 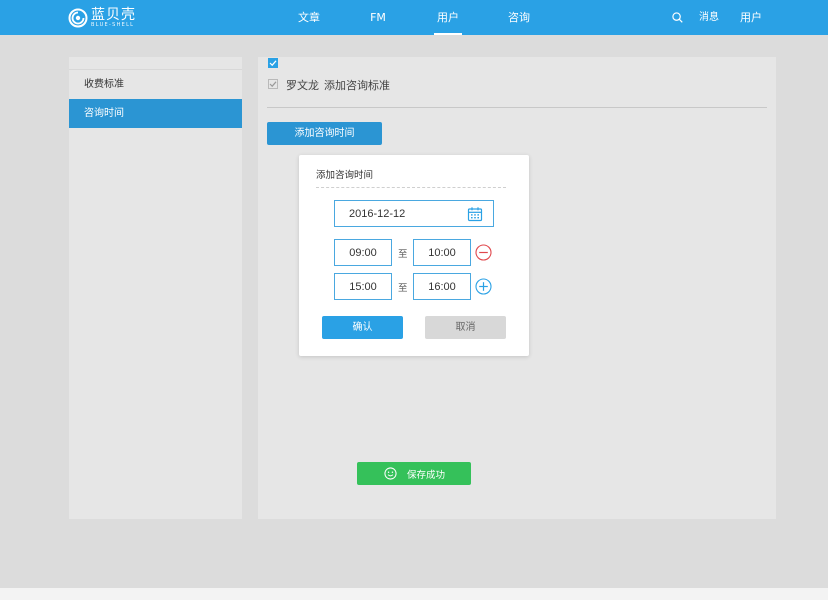 I want to click on slot-2-start-value: 15:00, so click(x=363, y=286).